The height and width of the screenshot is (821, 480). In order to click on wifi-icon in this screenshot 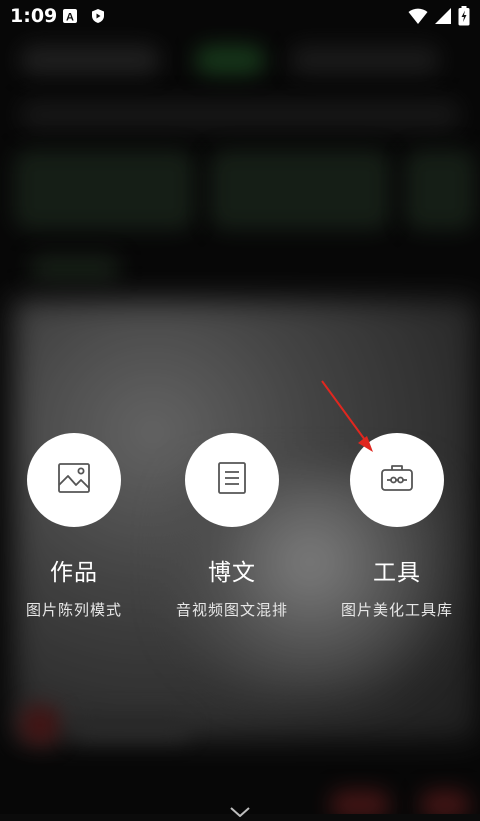, I will do `click(418, 18)`.